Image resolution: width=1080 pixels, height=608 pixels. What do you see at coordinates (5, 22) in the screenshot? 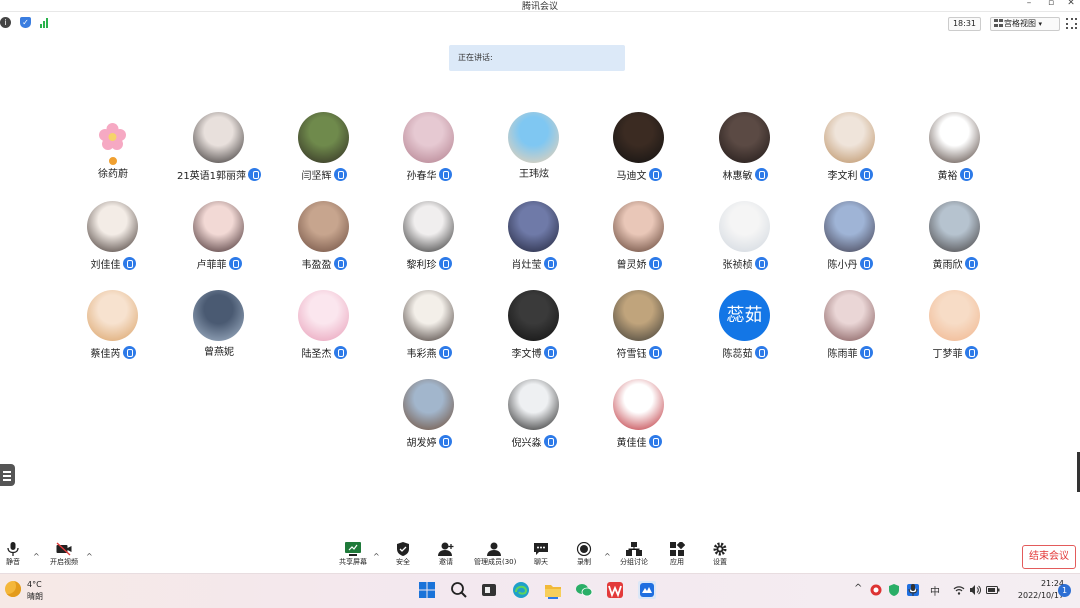
I see `info-icon: i` at bounding box center [5, 22].